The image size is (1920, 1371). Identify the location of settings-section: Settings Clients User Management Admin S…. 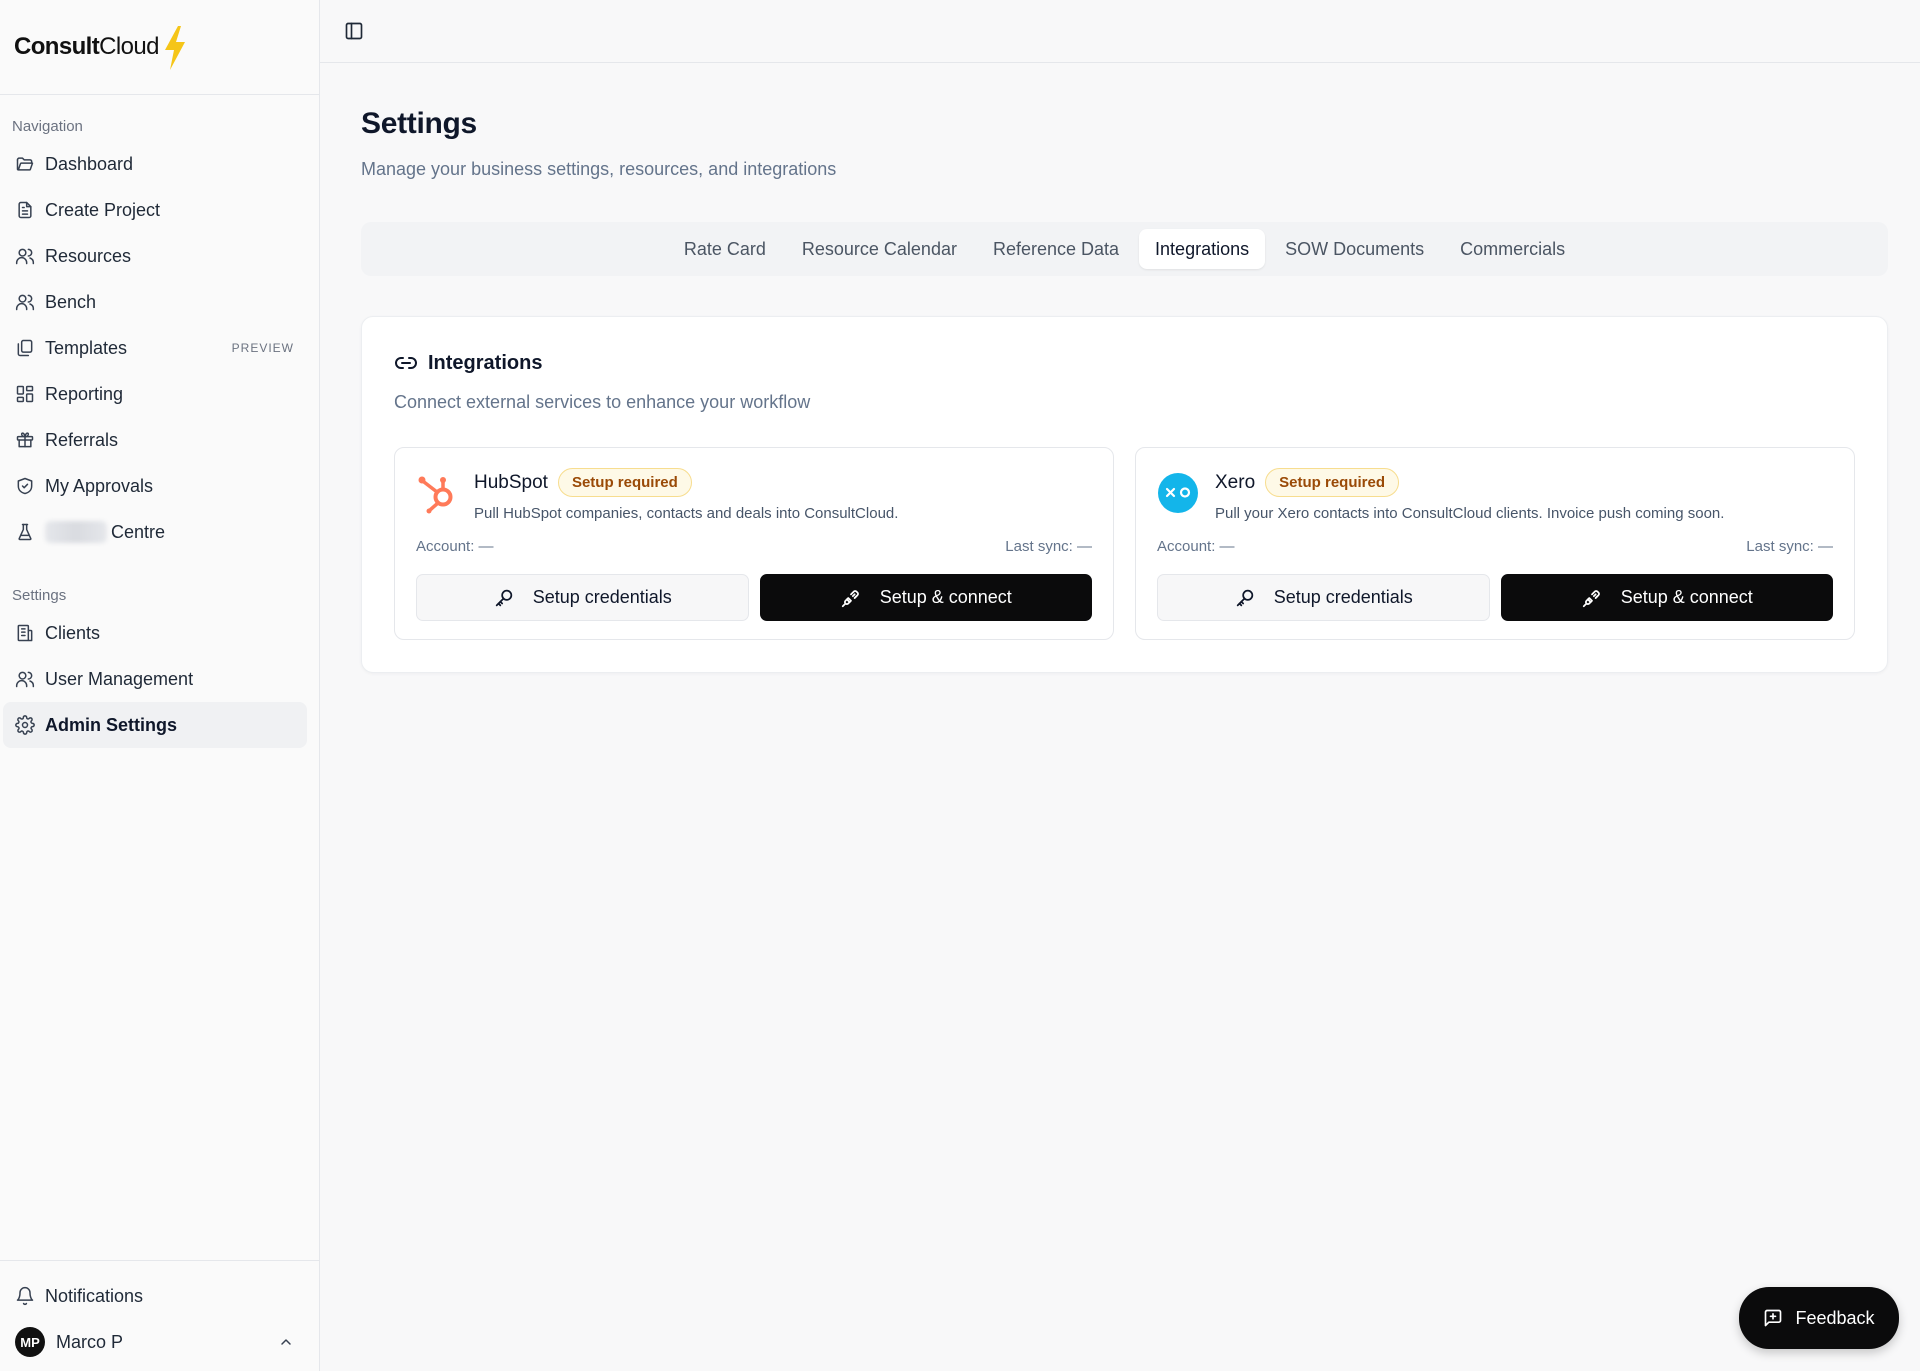
(159, 651).